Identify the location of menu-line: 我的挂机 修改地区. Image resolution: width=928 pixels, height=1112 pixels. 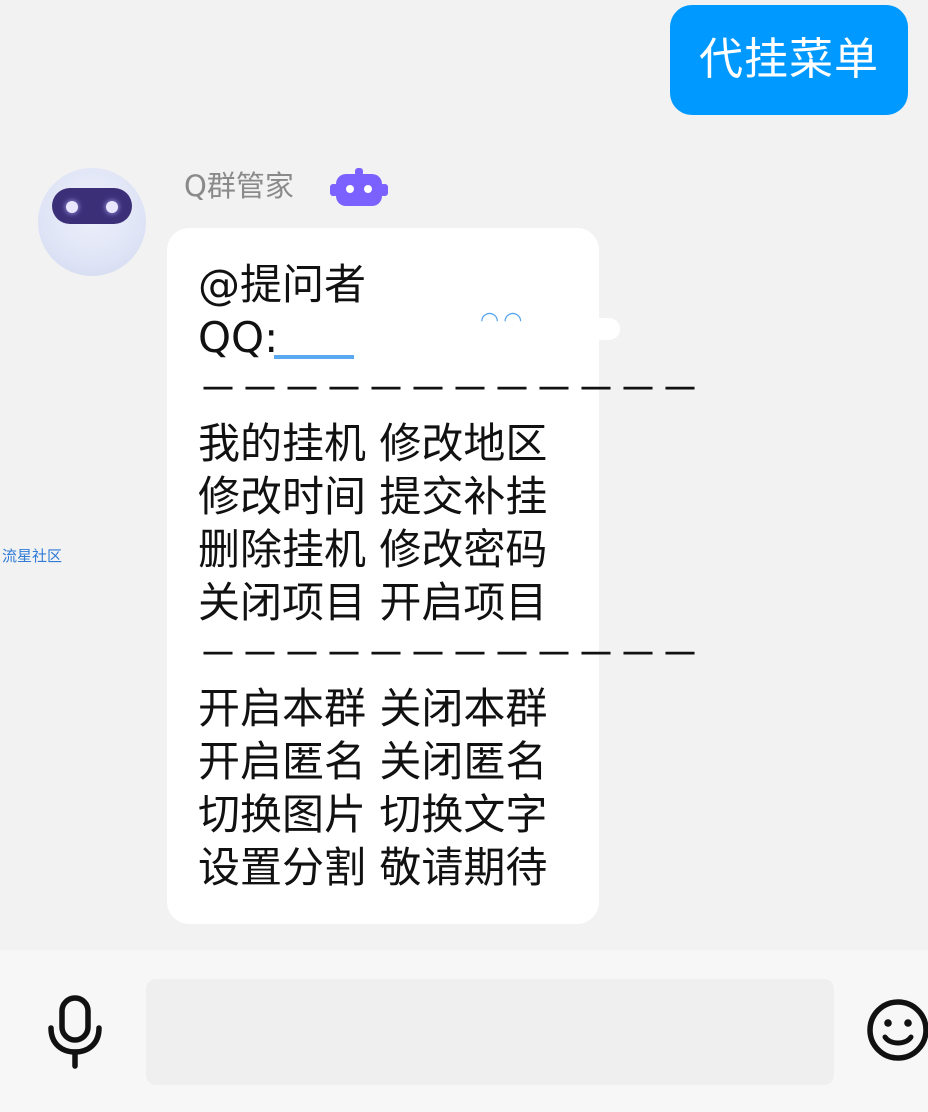
(373, 443).